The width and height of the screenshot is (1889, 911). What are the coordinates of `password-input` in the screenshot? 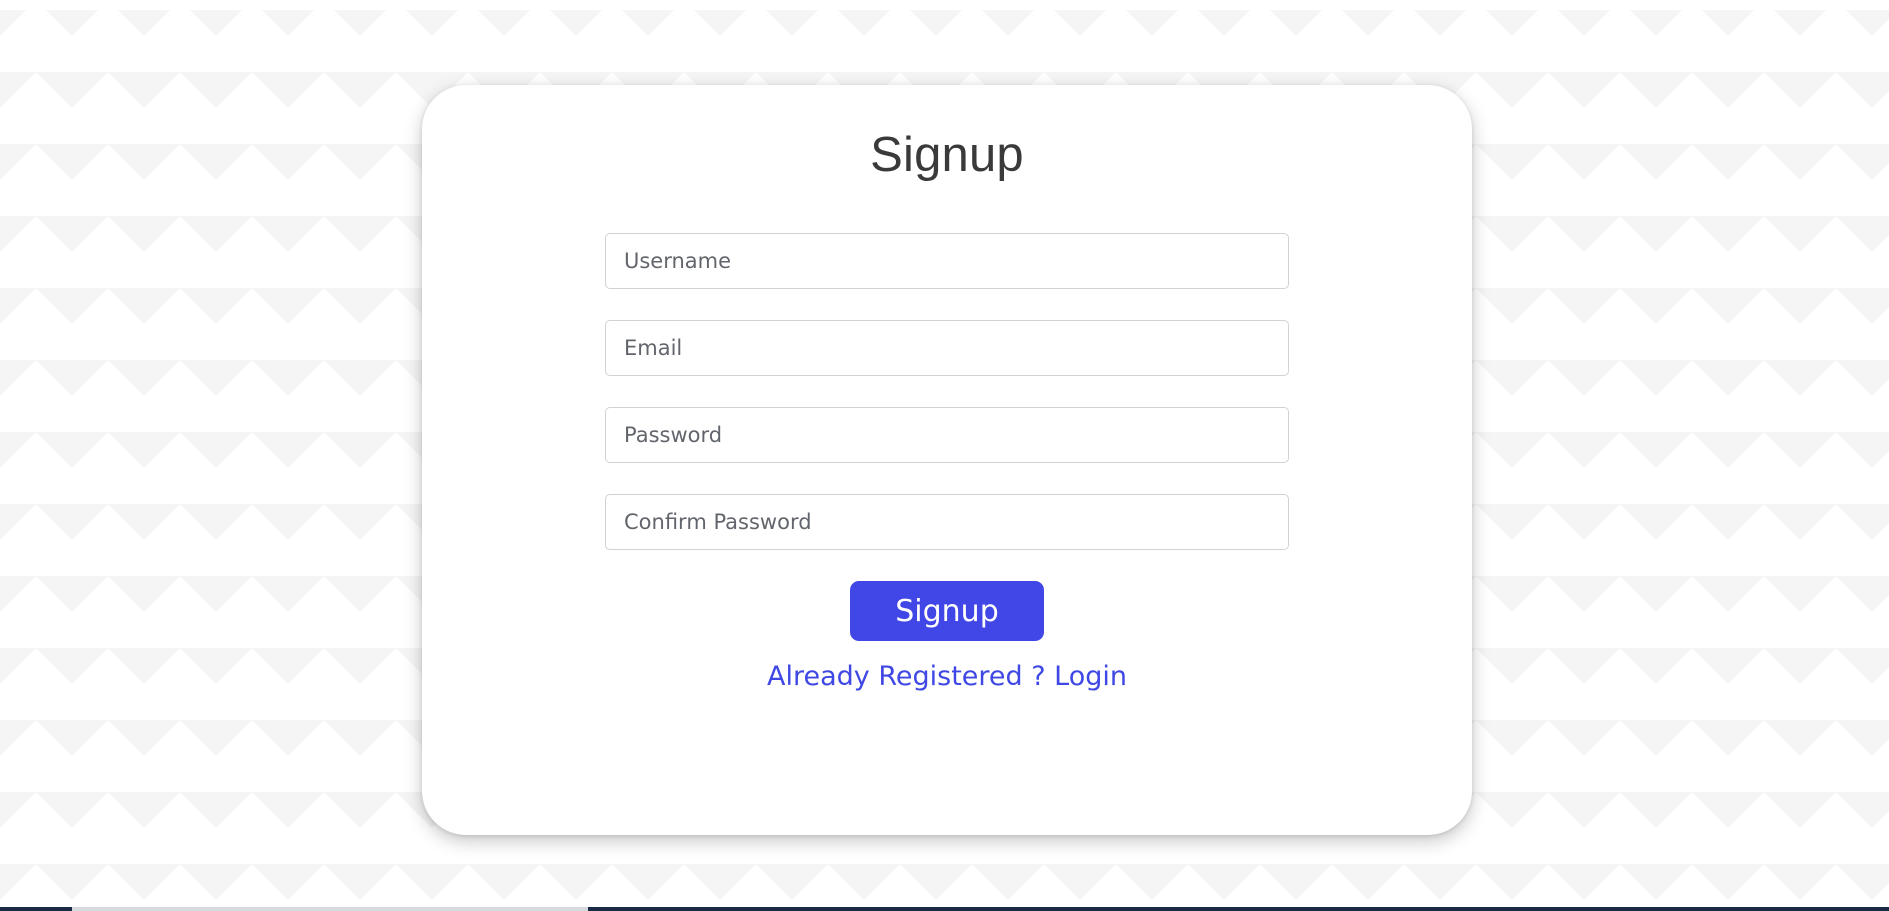 It's located at (947, 435).